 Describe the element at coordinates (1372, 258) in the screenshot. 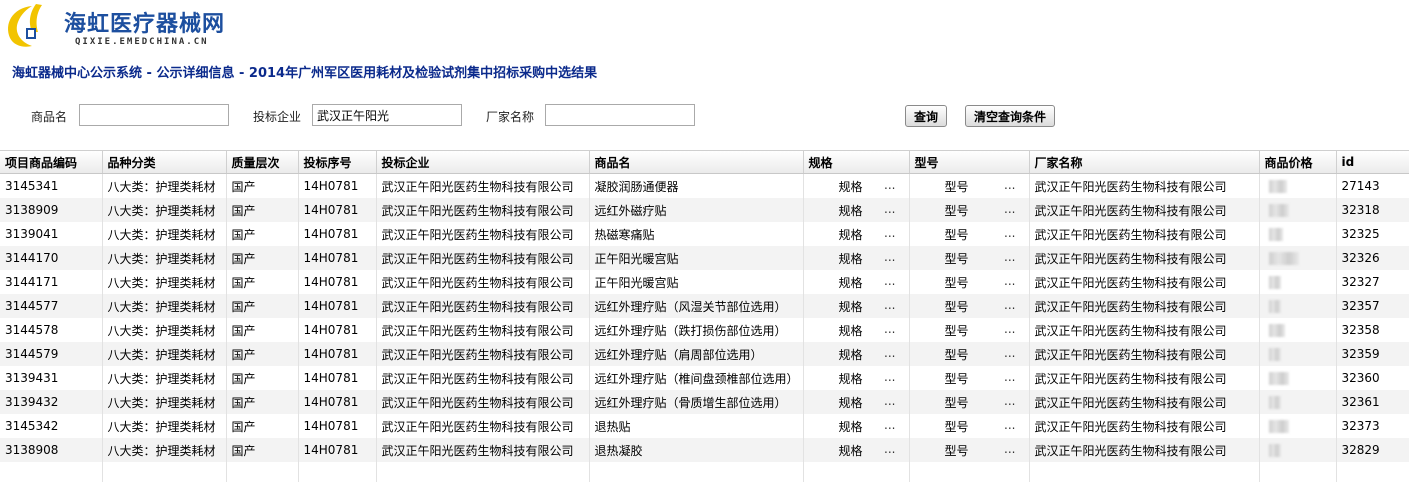

I see `cell-id: 32326` at that location.